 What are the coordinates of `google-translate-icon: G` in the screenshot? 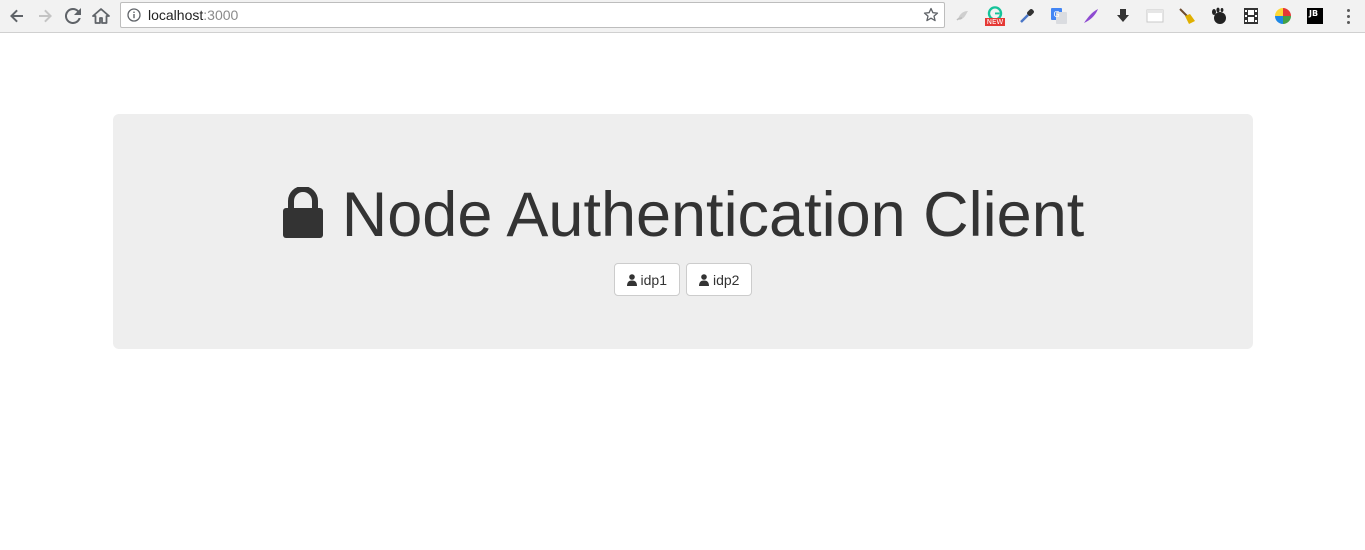 It's located at (1059, 16).